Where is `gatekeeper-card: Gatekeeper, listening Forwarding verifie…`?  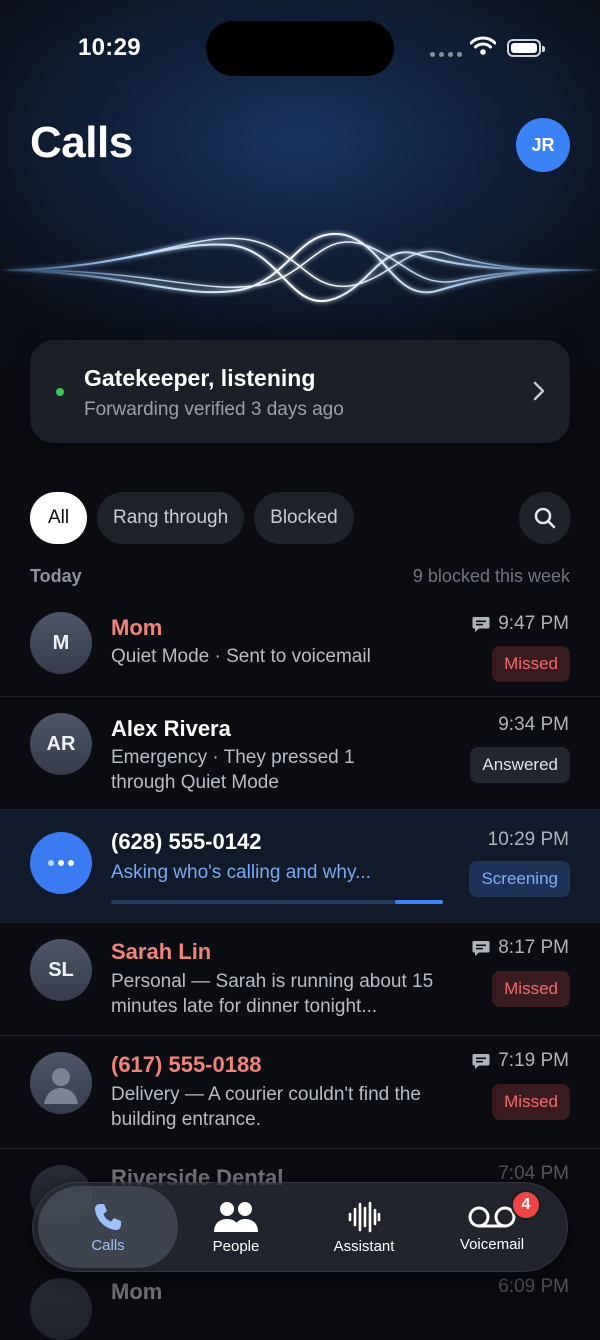 gatekeeper-card: Gatekeeper, listening Forwarding verifie… is located at coordinates (300, 391).